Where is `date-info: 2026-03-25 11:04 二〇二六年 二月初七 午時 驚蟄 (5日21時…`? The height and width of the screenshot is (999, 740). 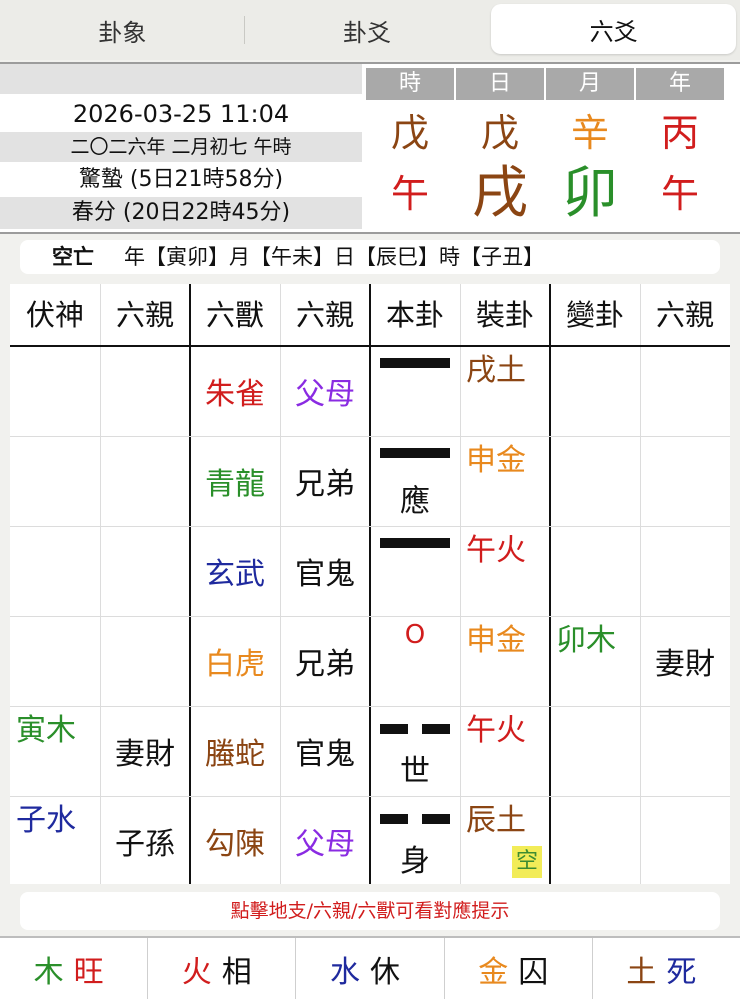 date-info: 2026-03-25 11:04 二〇二六年 二月初七 午時 驚蟄 (5日21時… is located at coordinates (181, 148).